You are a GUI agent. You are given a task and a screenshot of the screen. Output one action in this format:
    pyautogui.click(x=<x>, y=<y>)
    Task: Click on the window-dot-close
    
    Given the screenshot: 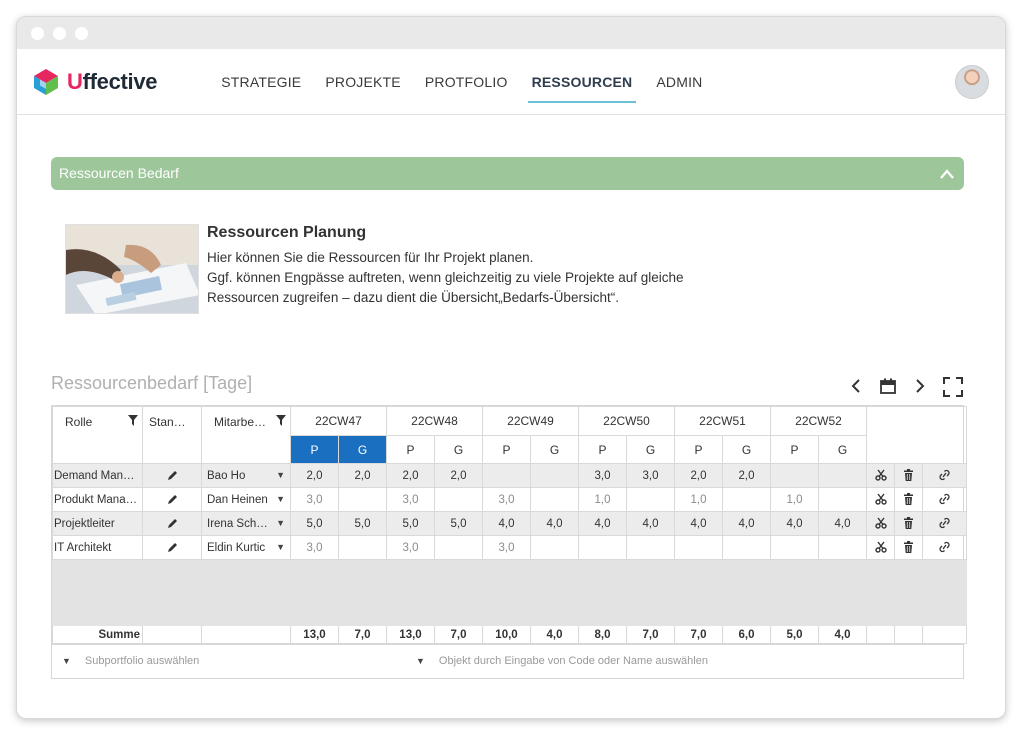 What is the action you would take?
    pyautogui.click(x=37, y=33)
    